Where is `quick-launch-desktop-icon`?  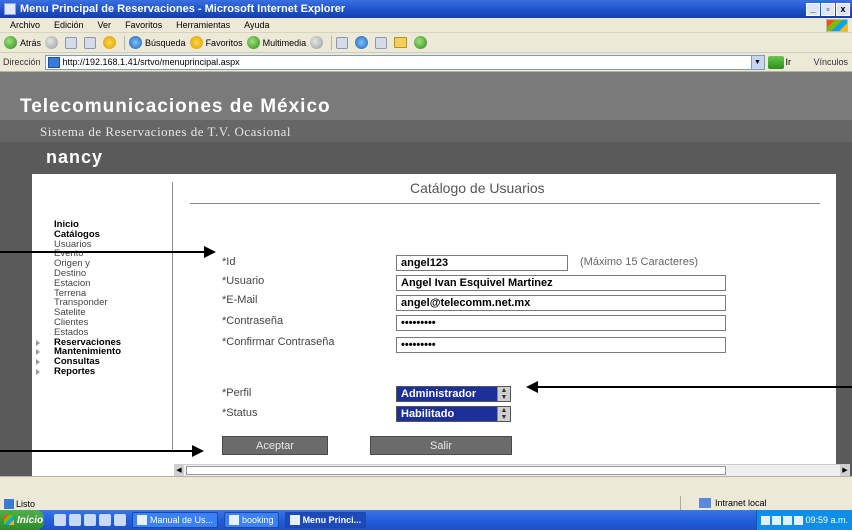 quick-launch-desktop-icon is located at coordinates (75, 520).